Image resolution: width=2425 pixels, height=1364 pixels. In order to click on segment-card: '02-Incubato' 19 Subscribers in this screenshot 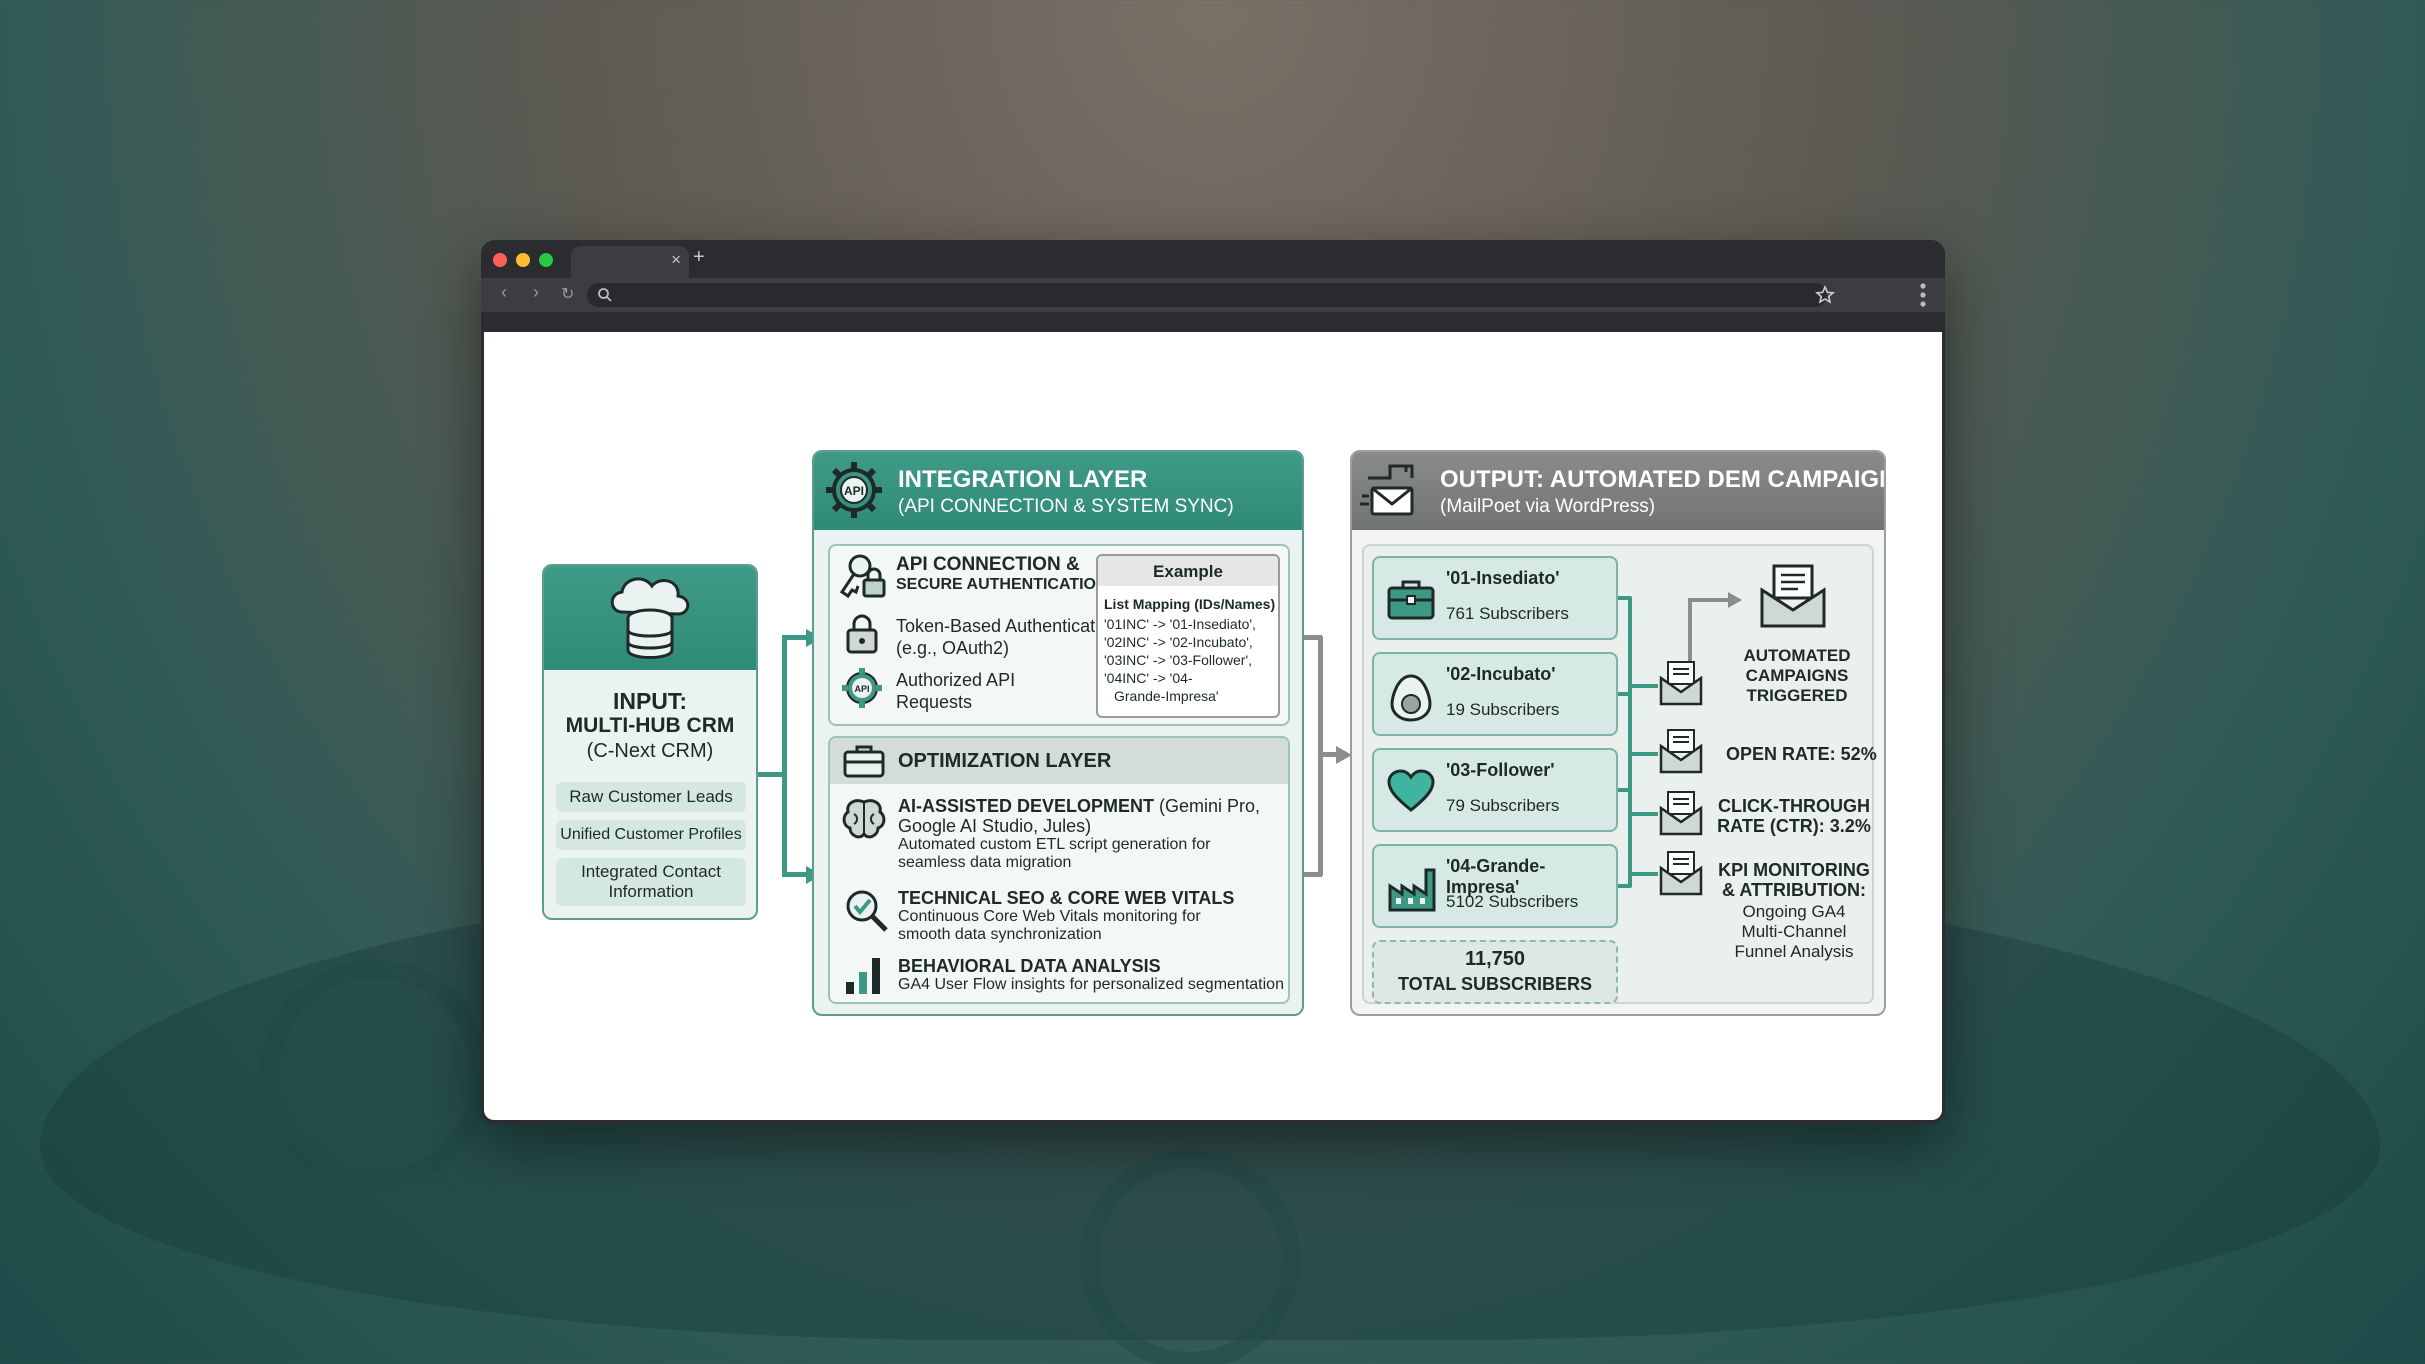, I will do `click(1495, 694)`.